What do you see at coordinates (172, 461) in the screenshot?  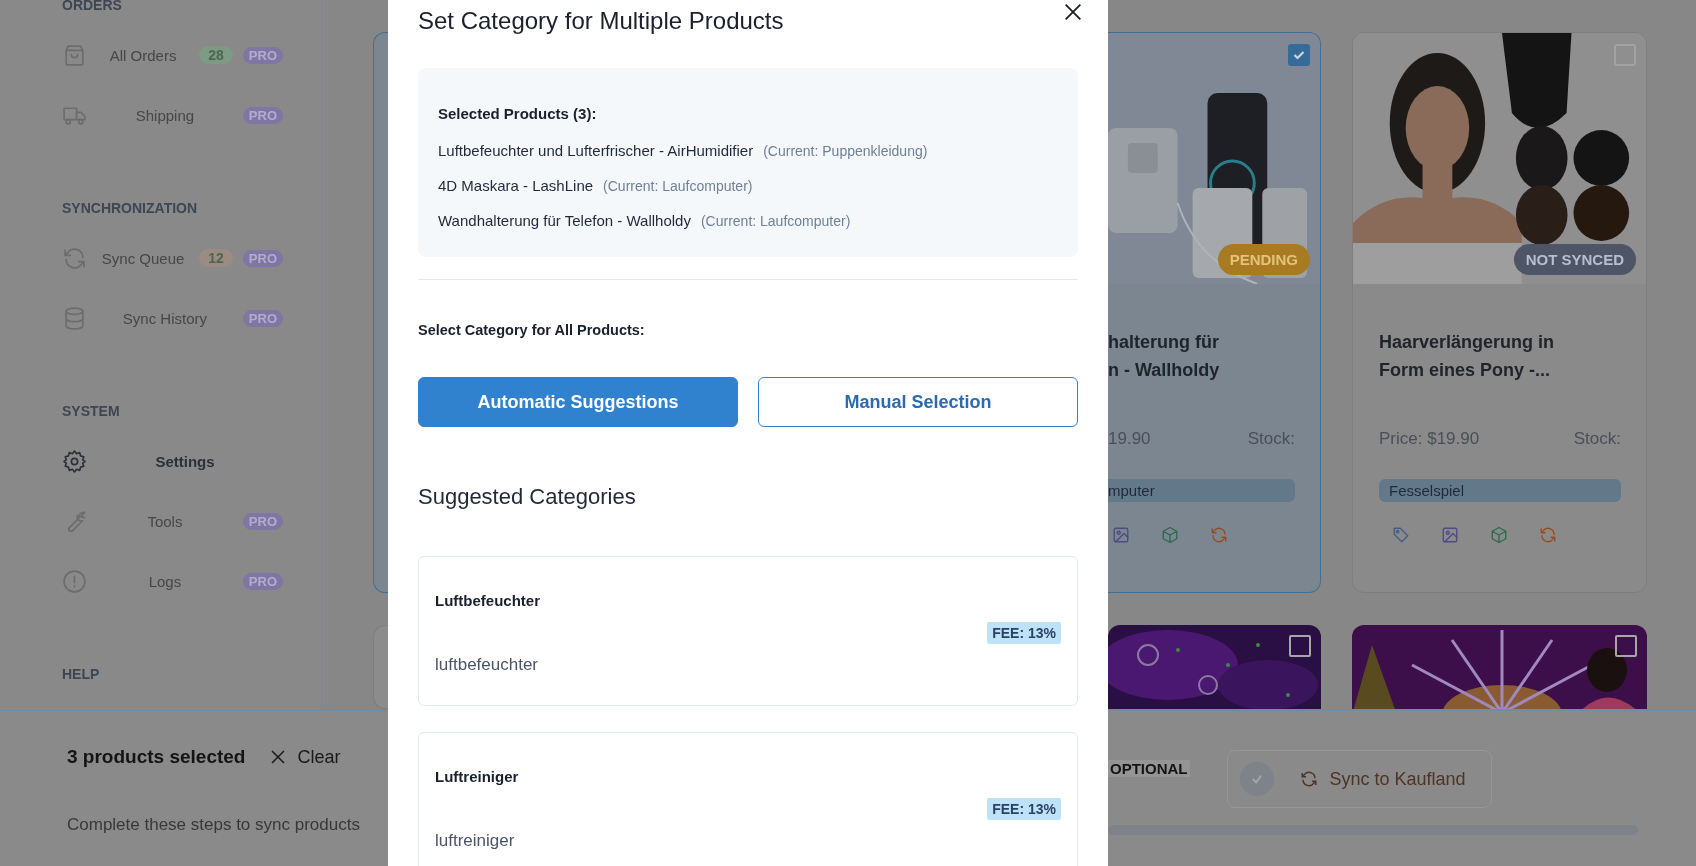 I see `sidebar-item: Settings` at bounding box center [172, 461].